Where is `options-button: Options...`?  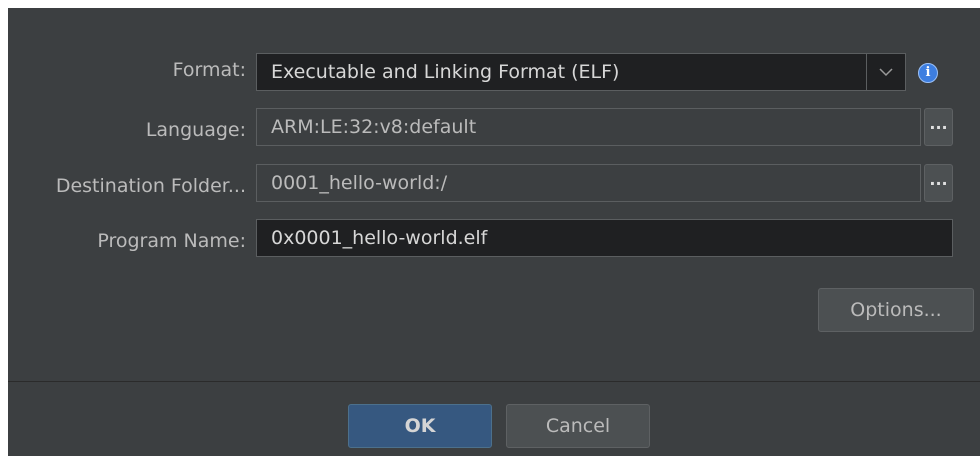 options-button: Options... is located at coordinates (896, 310).